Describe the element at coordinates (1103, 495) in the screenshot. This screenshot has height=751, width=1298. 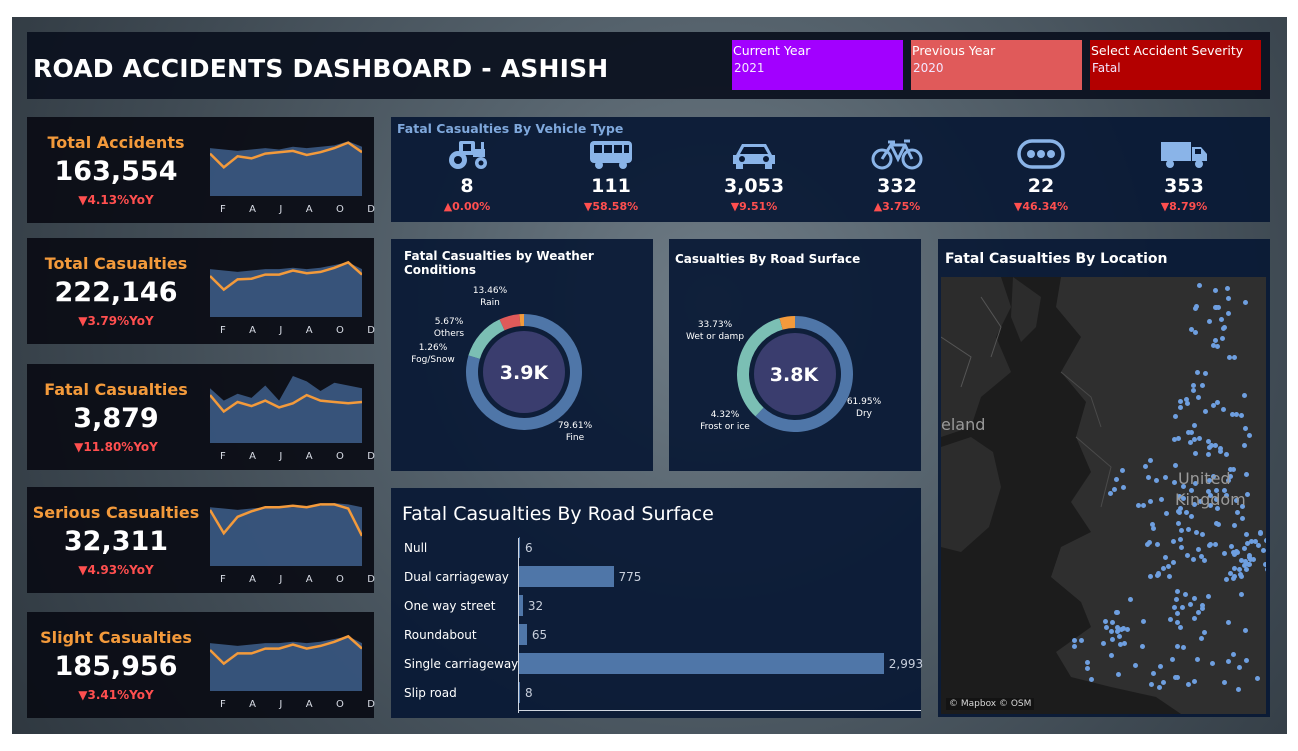
I see `map-area: eland United Kingdom © Mapbox © OSM` at that location.